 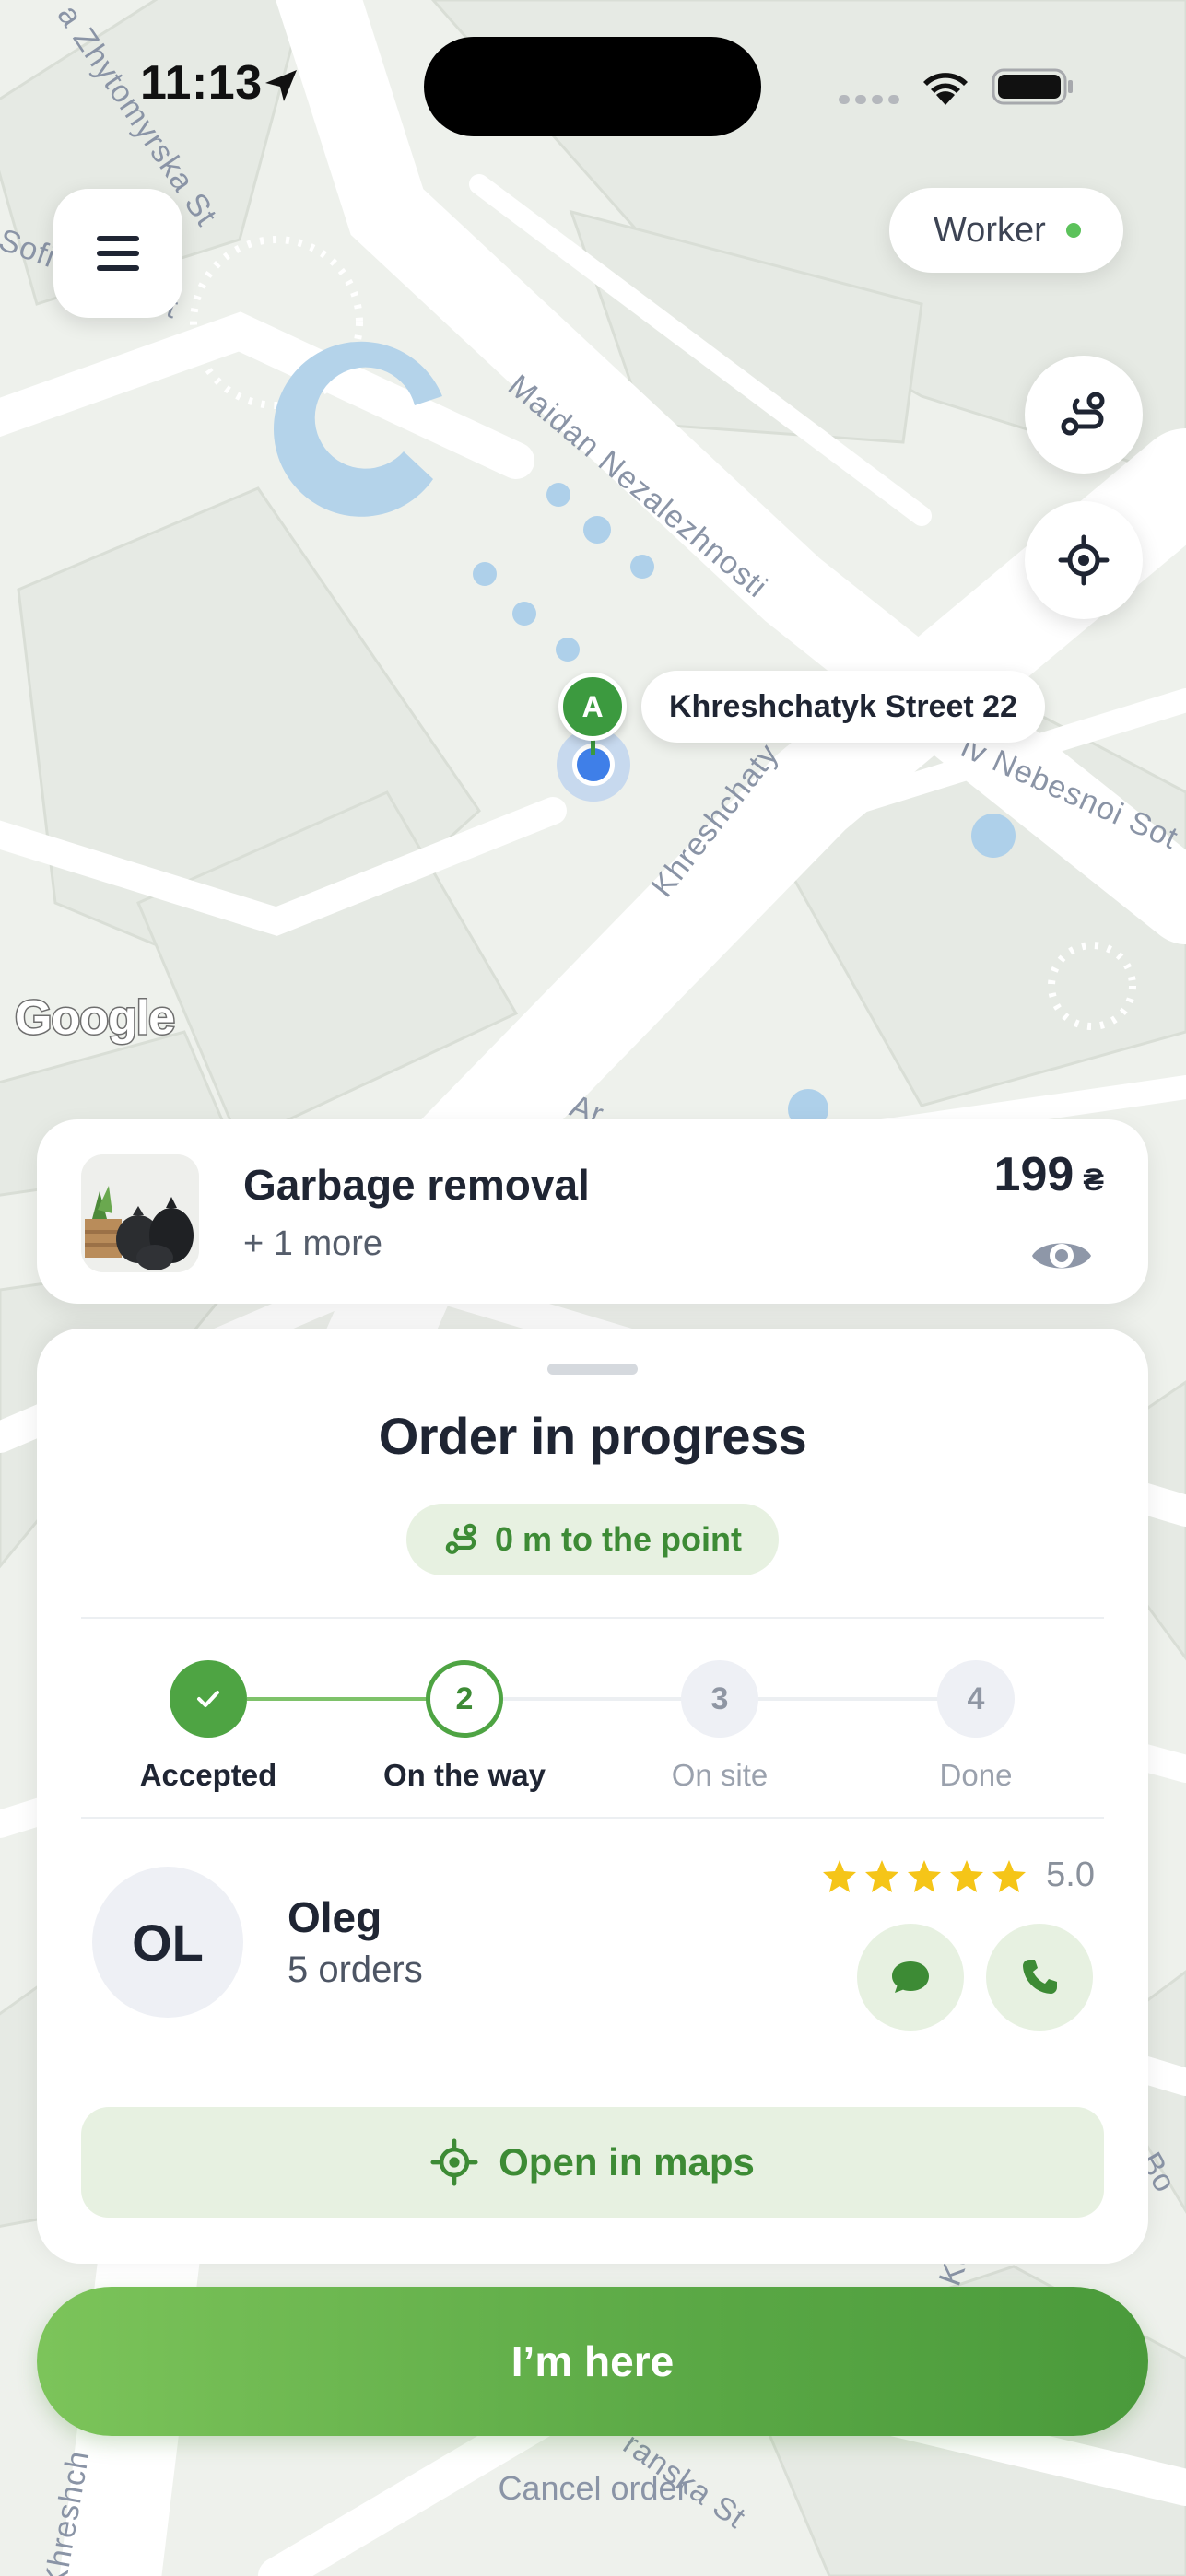 I want to click on wifi-icon, so click(x=945, y=89).